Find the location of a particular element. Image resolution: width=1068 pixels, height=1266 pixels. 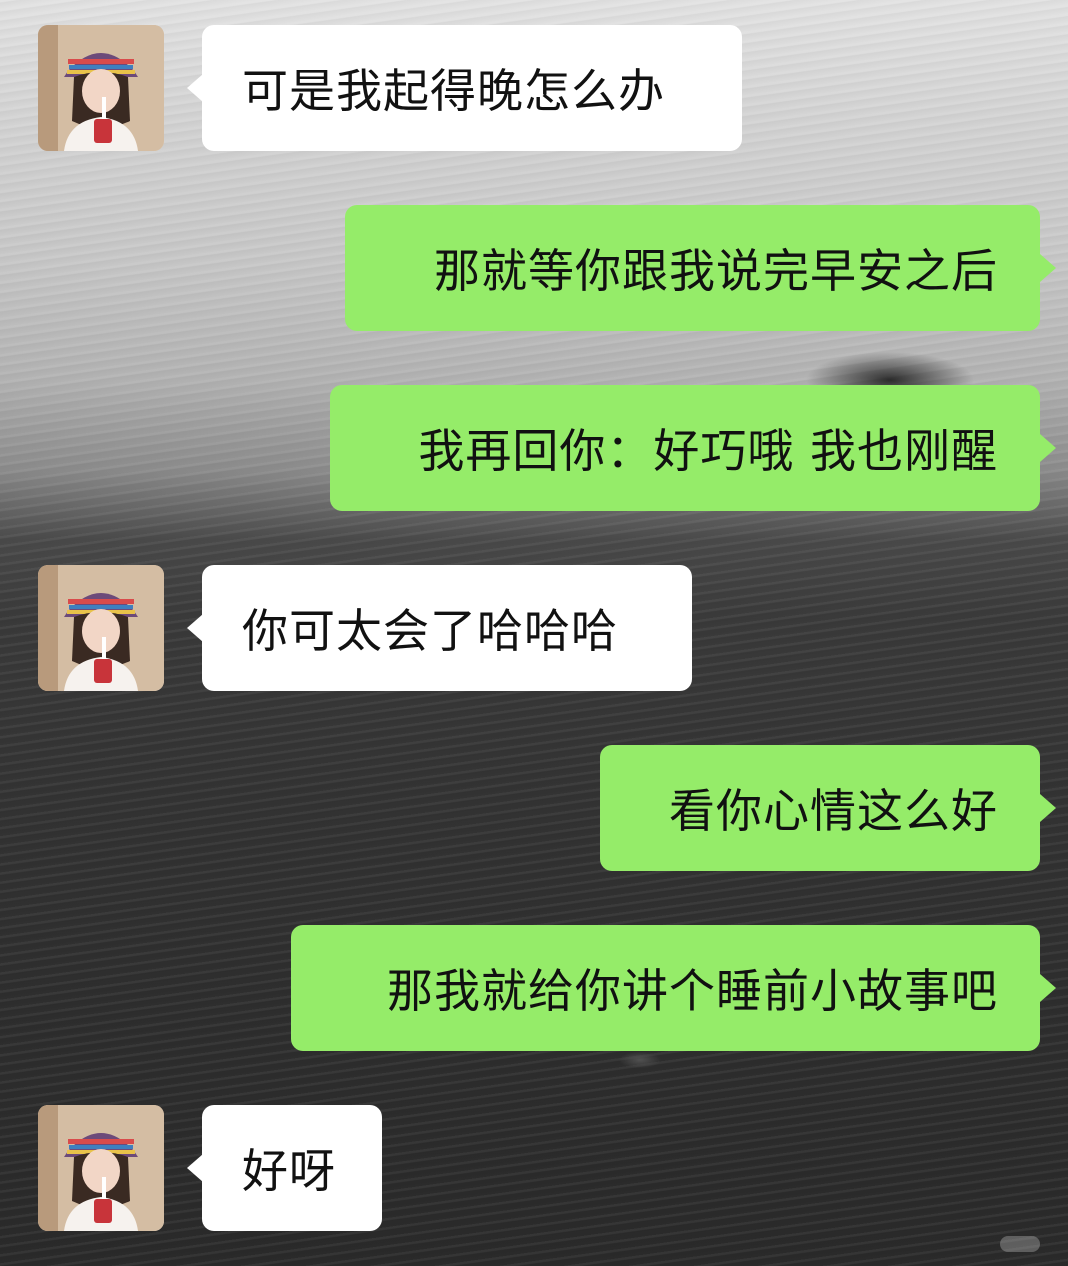

message-text: 你可太会了哈哈哈 is located at coordinates (430, 631).